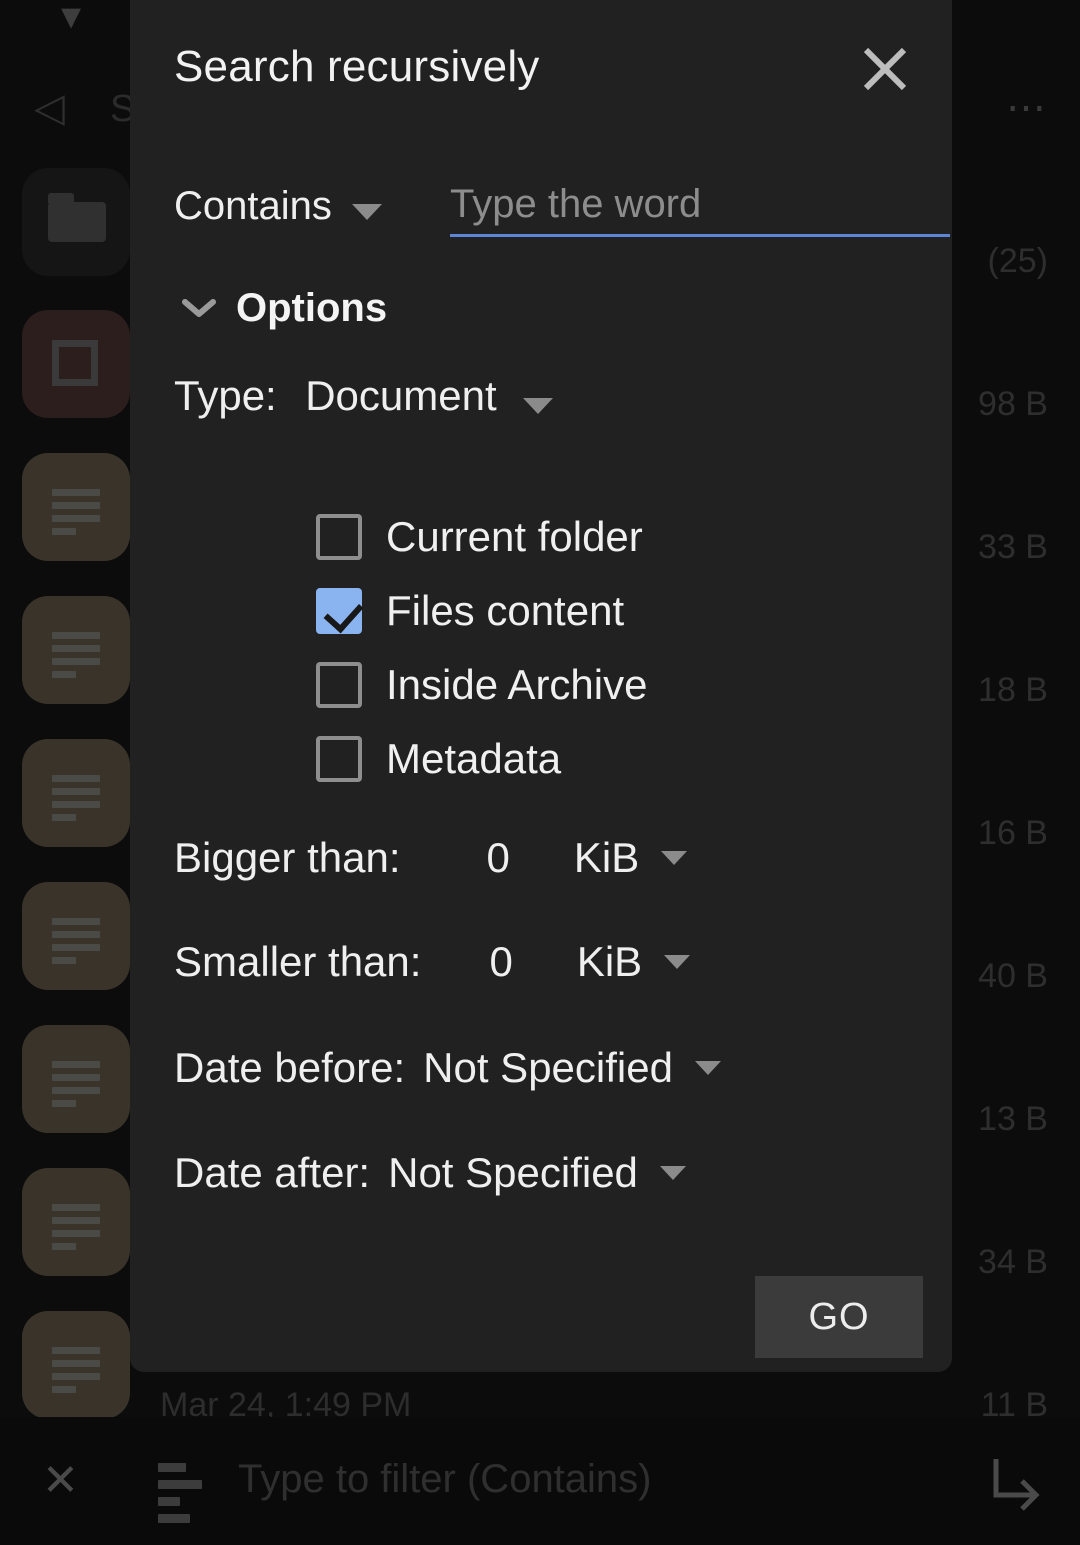 The image size is (1080, 1545). I want to click on smaller-than-row: Smaller than: 0 KiB, so click(432, 962).